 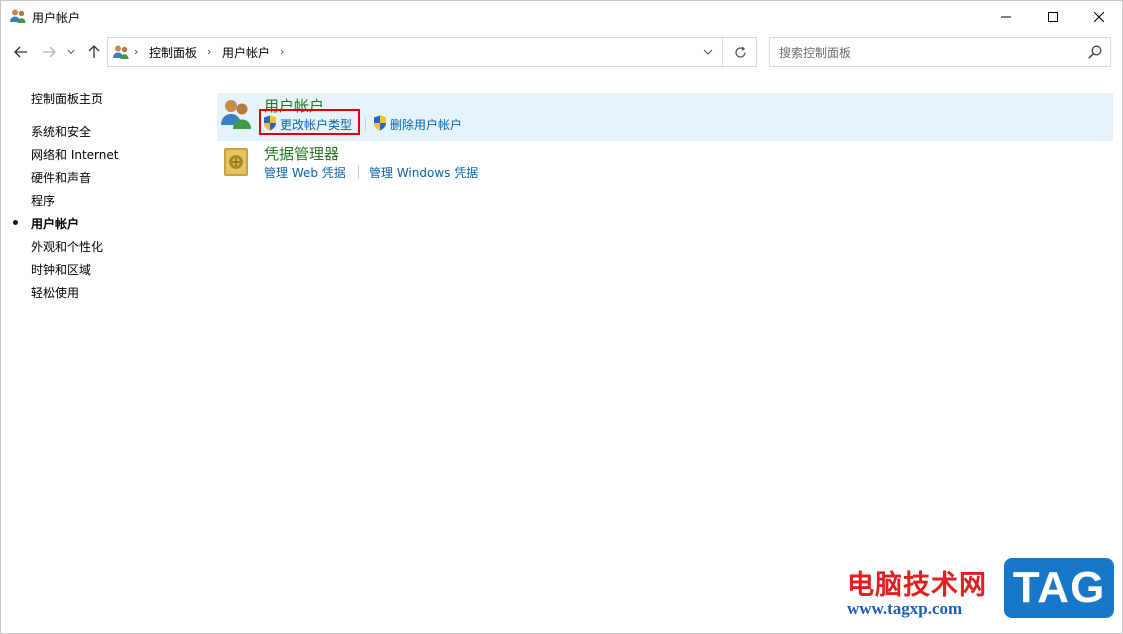 What do you see at coordinates (43, 200) in the screenshot?
I see `sidebar-item-programs: 程序` at bounding box center [43, 200].